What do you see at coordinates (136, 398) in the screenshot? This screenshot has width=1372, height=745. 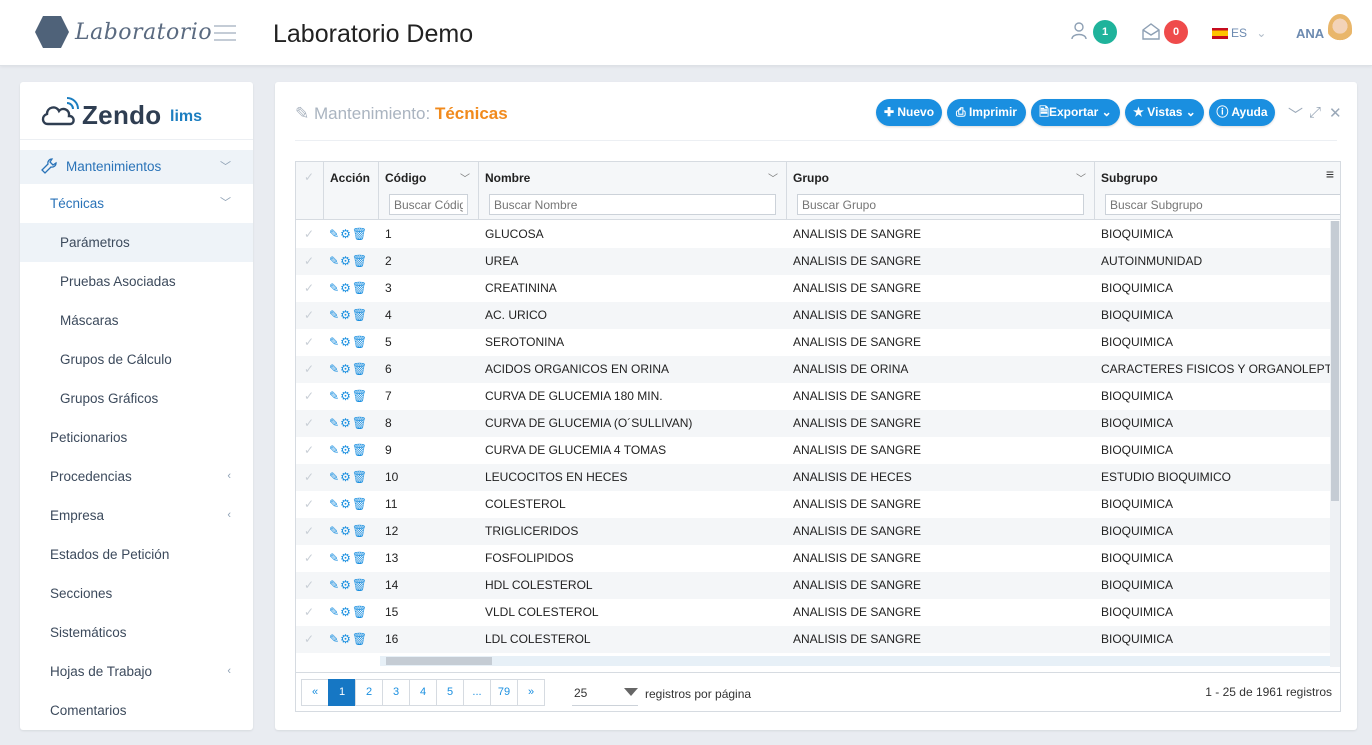 I see `sidebar-item-grupos-graficos: Grupos Gráficos` at bounding box center [136, 398].